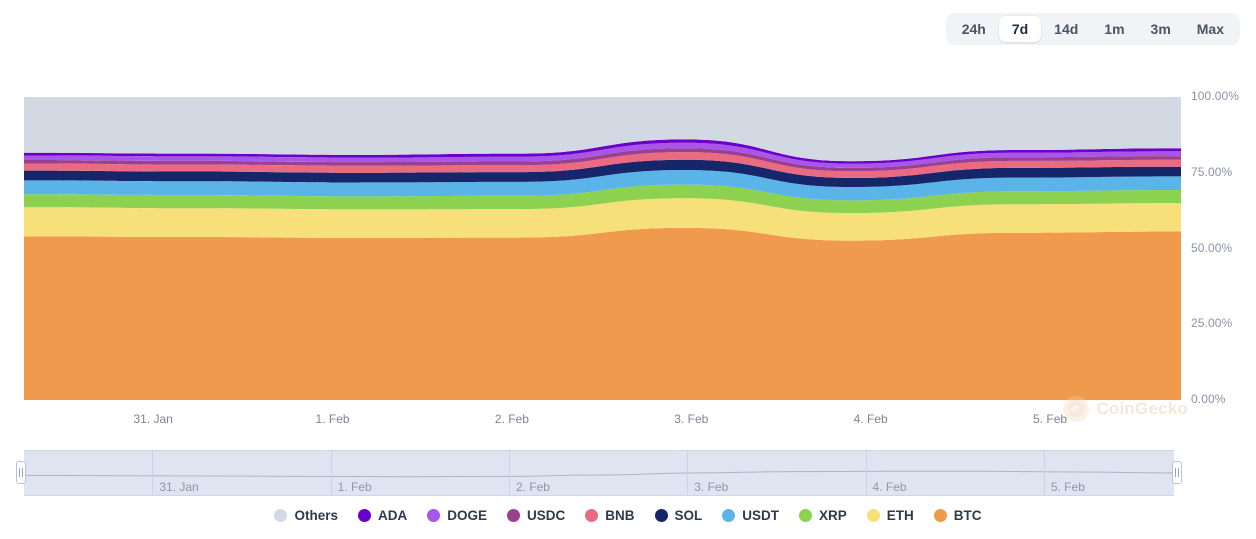 The height and width of the screenshot is (539, 1256). I want to click on legend-item-btc: BTC, so click(957, 515).